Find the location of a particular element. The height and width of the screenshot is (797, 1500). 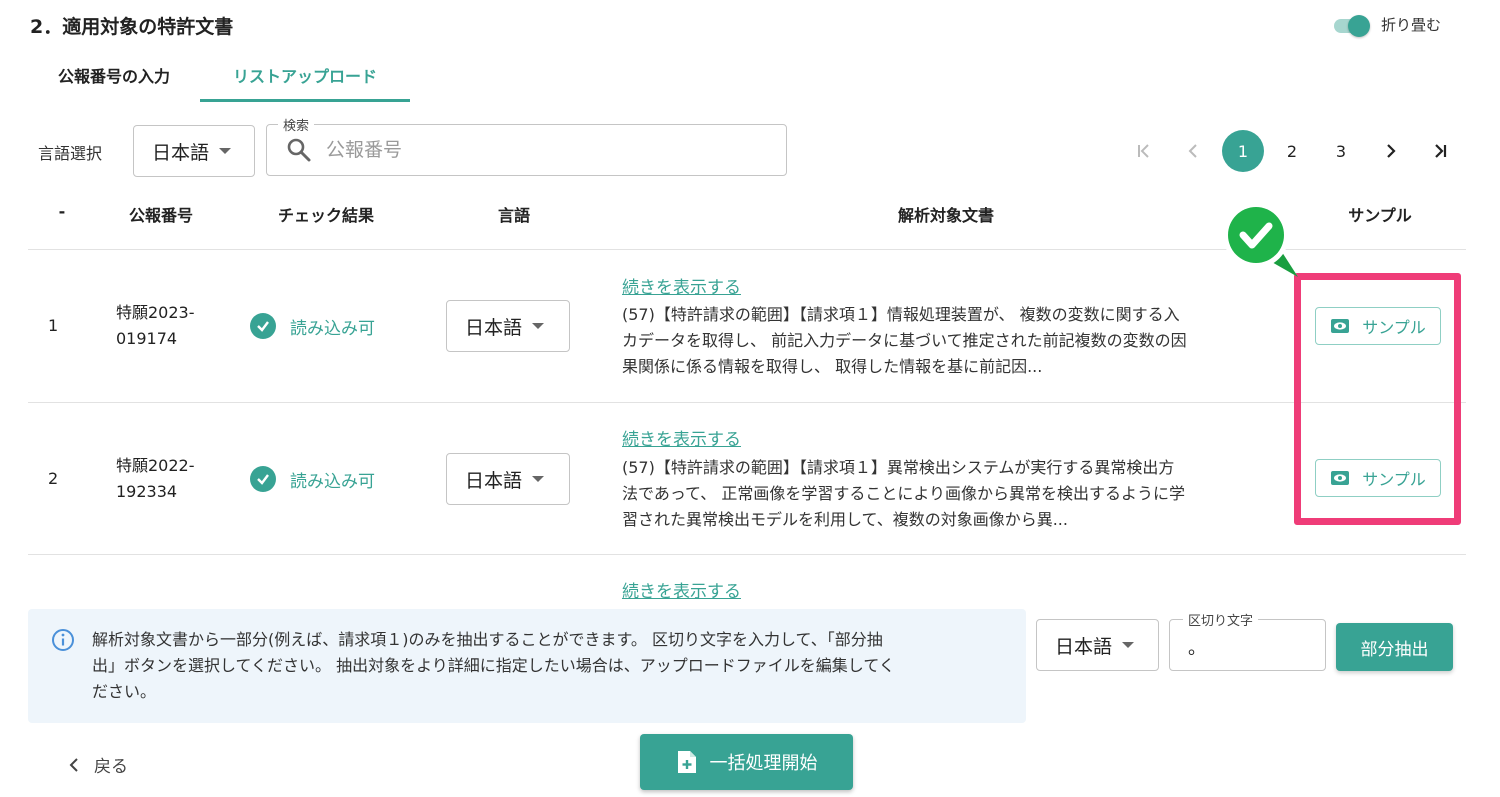

delimiter-input is located at coordinates (1248, 647).